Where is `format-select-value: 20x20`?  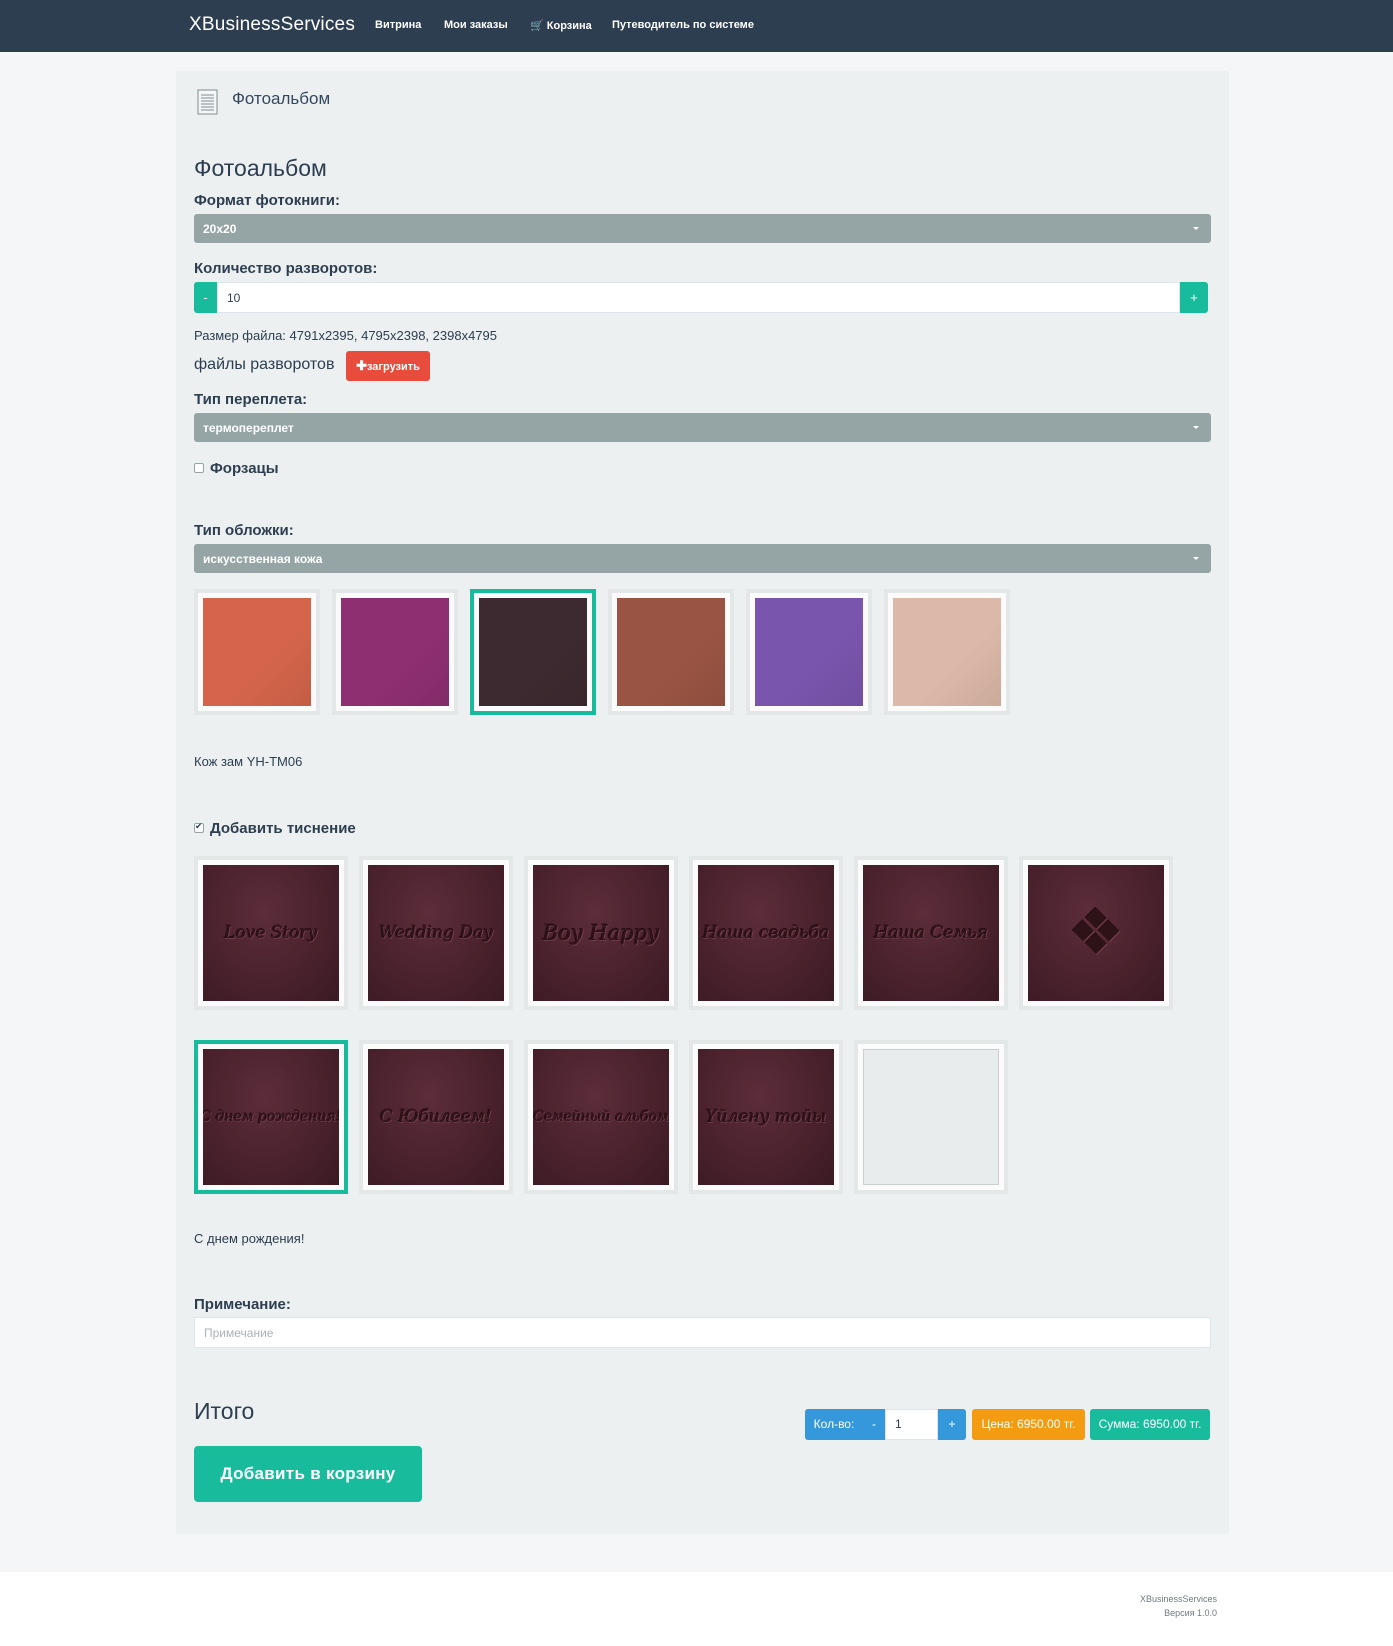 format-select-value: 20x20 is located at coordinates (220, 229).